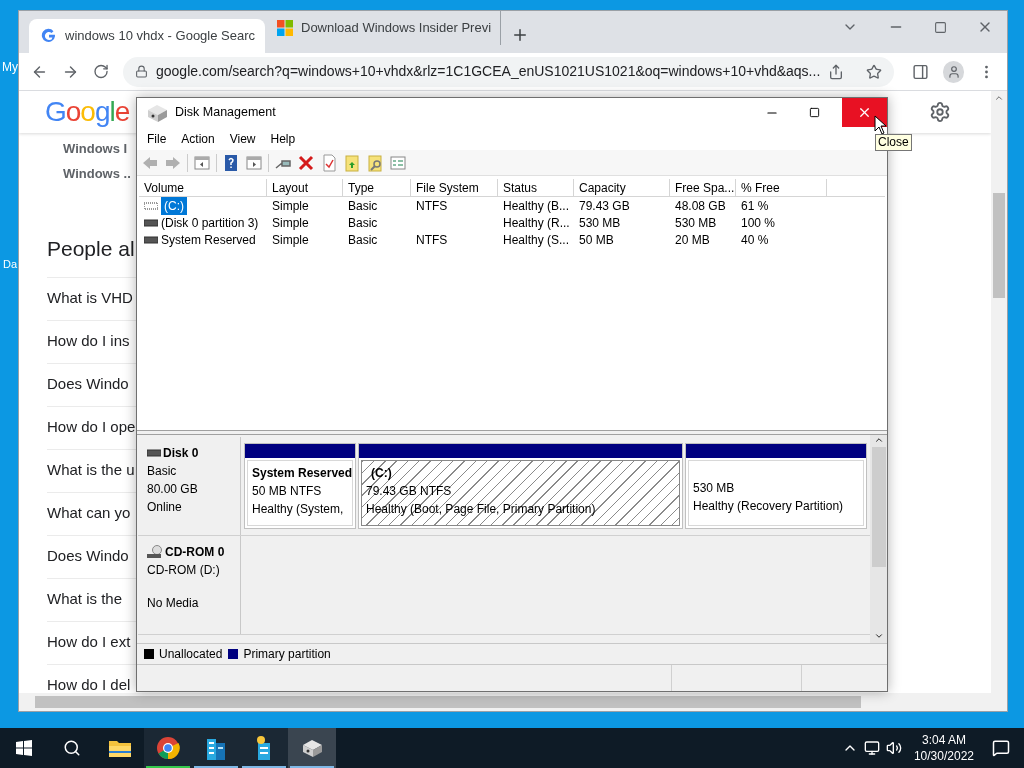  Describe the element at coordinates (100, 71) in the screenshot. I see `reload-icon` at that location.